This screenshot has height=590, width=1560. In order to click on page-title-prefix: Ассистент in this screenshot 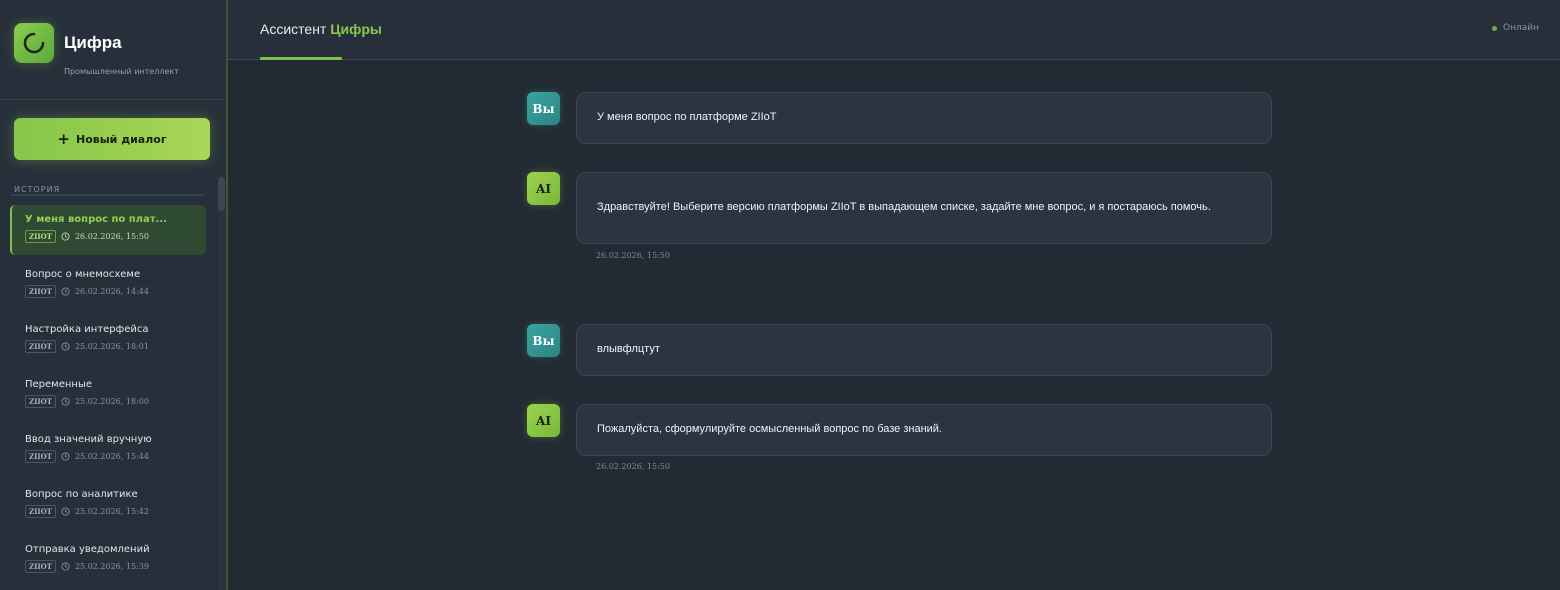, I will do `click(293, 29)`.